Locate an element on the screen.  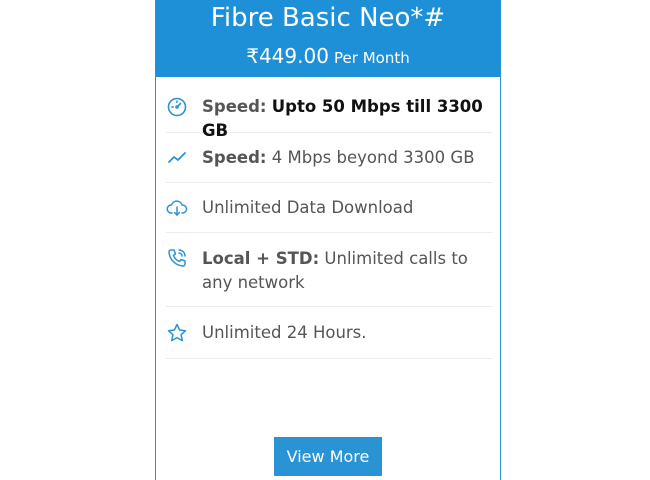
feature-text: Unlimited 24 Hours. is located at coordinates (347, 333).